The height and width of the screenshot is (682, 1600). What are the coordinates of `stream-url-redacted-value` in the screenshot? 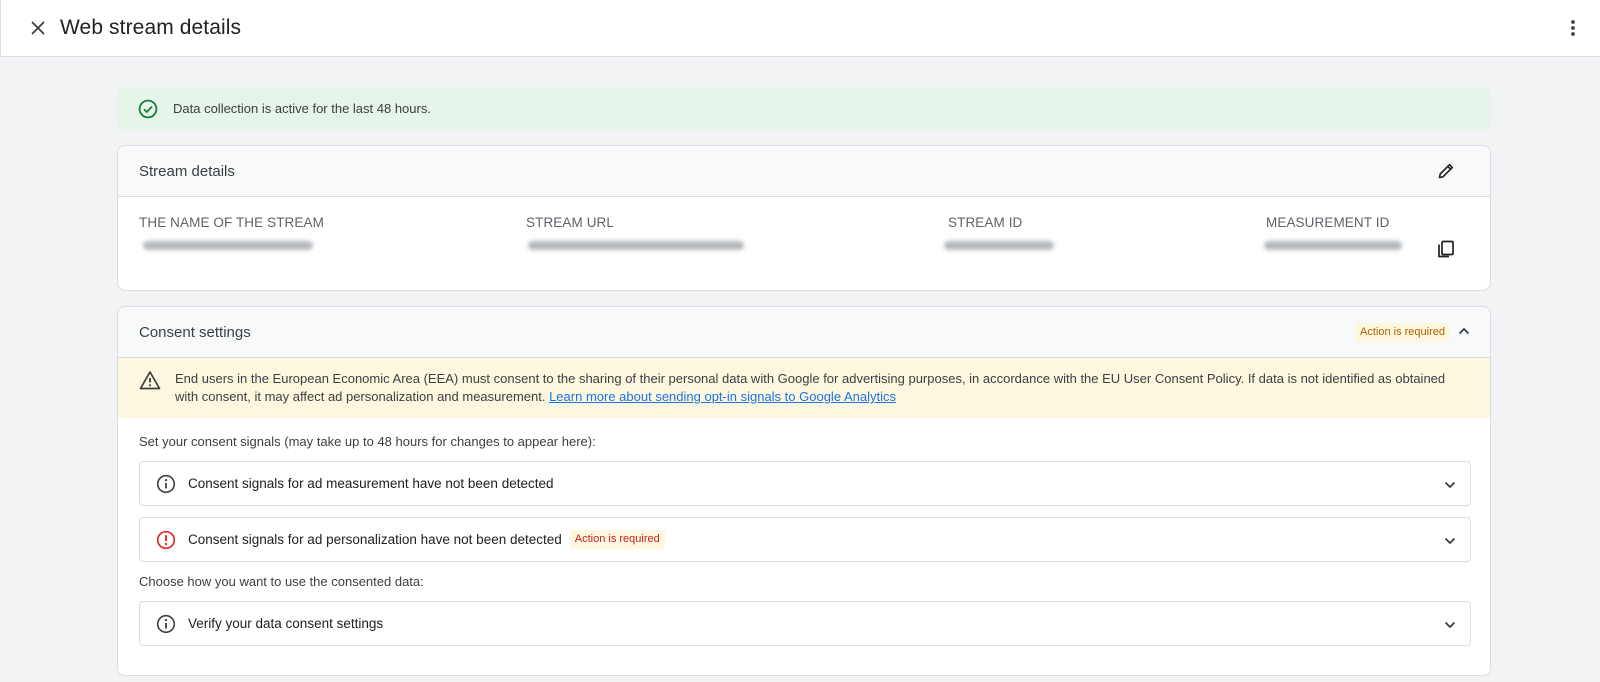 It's located at (636, 245).